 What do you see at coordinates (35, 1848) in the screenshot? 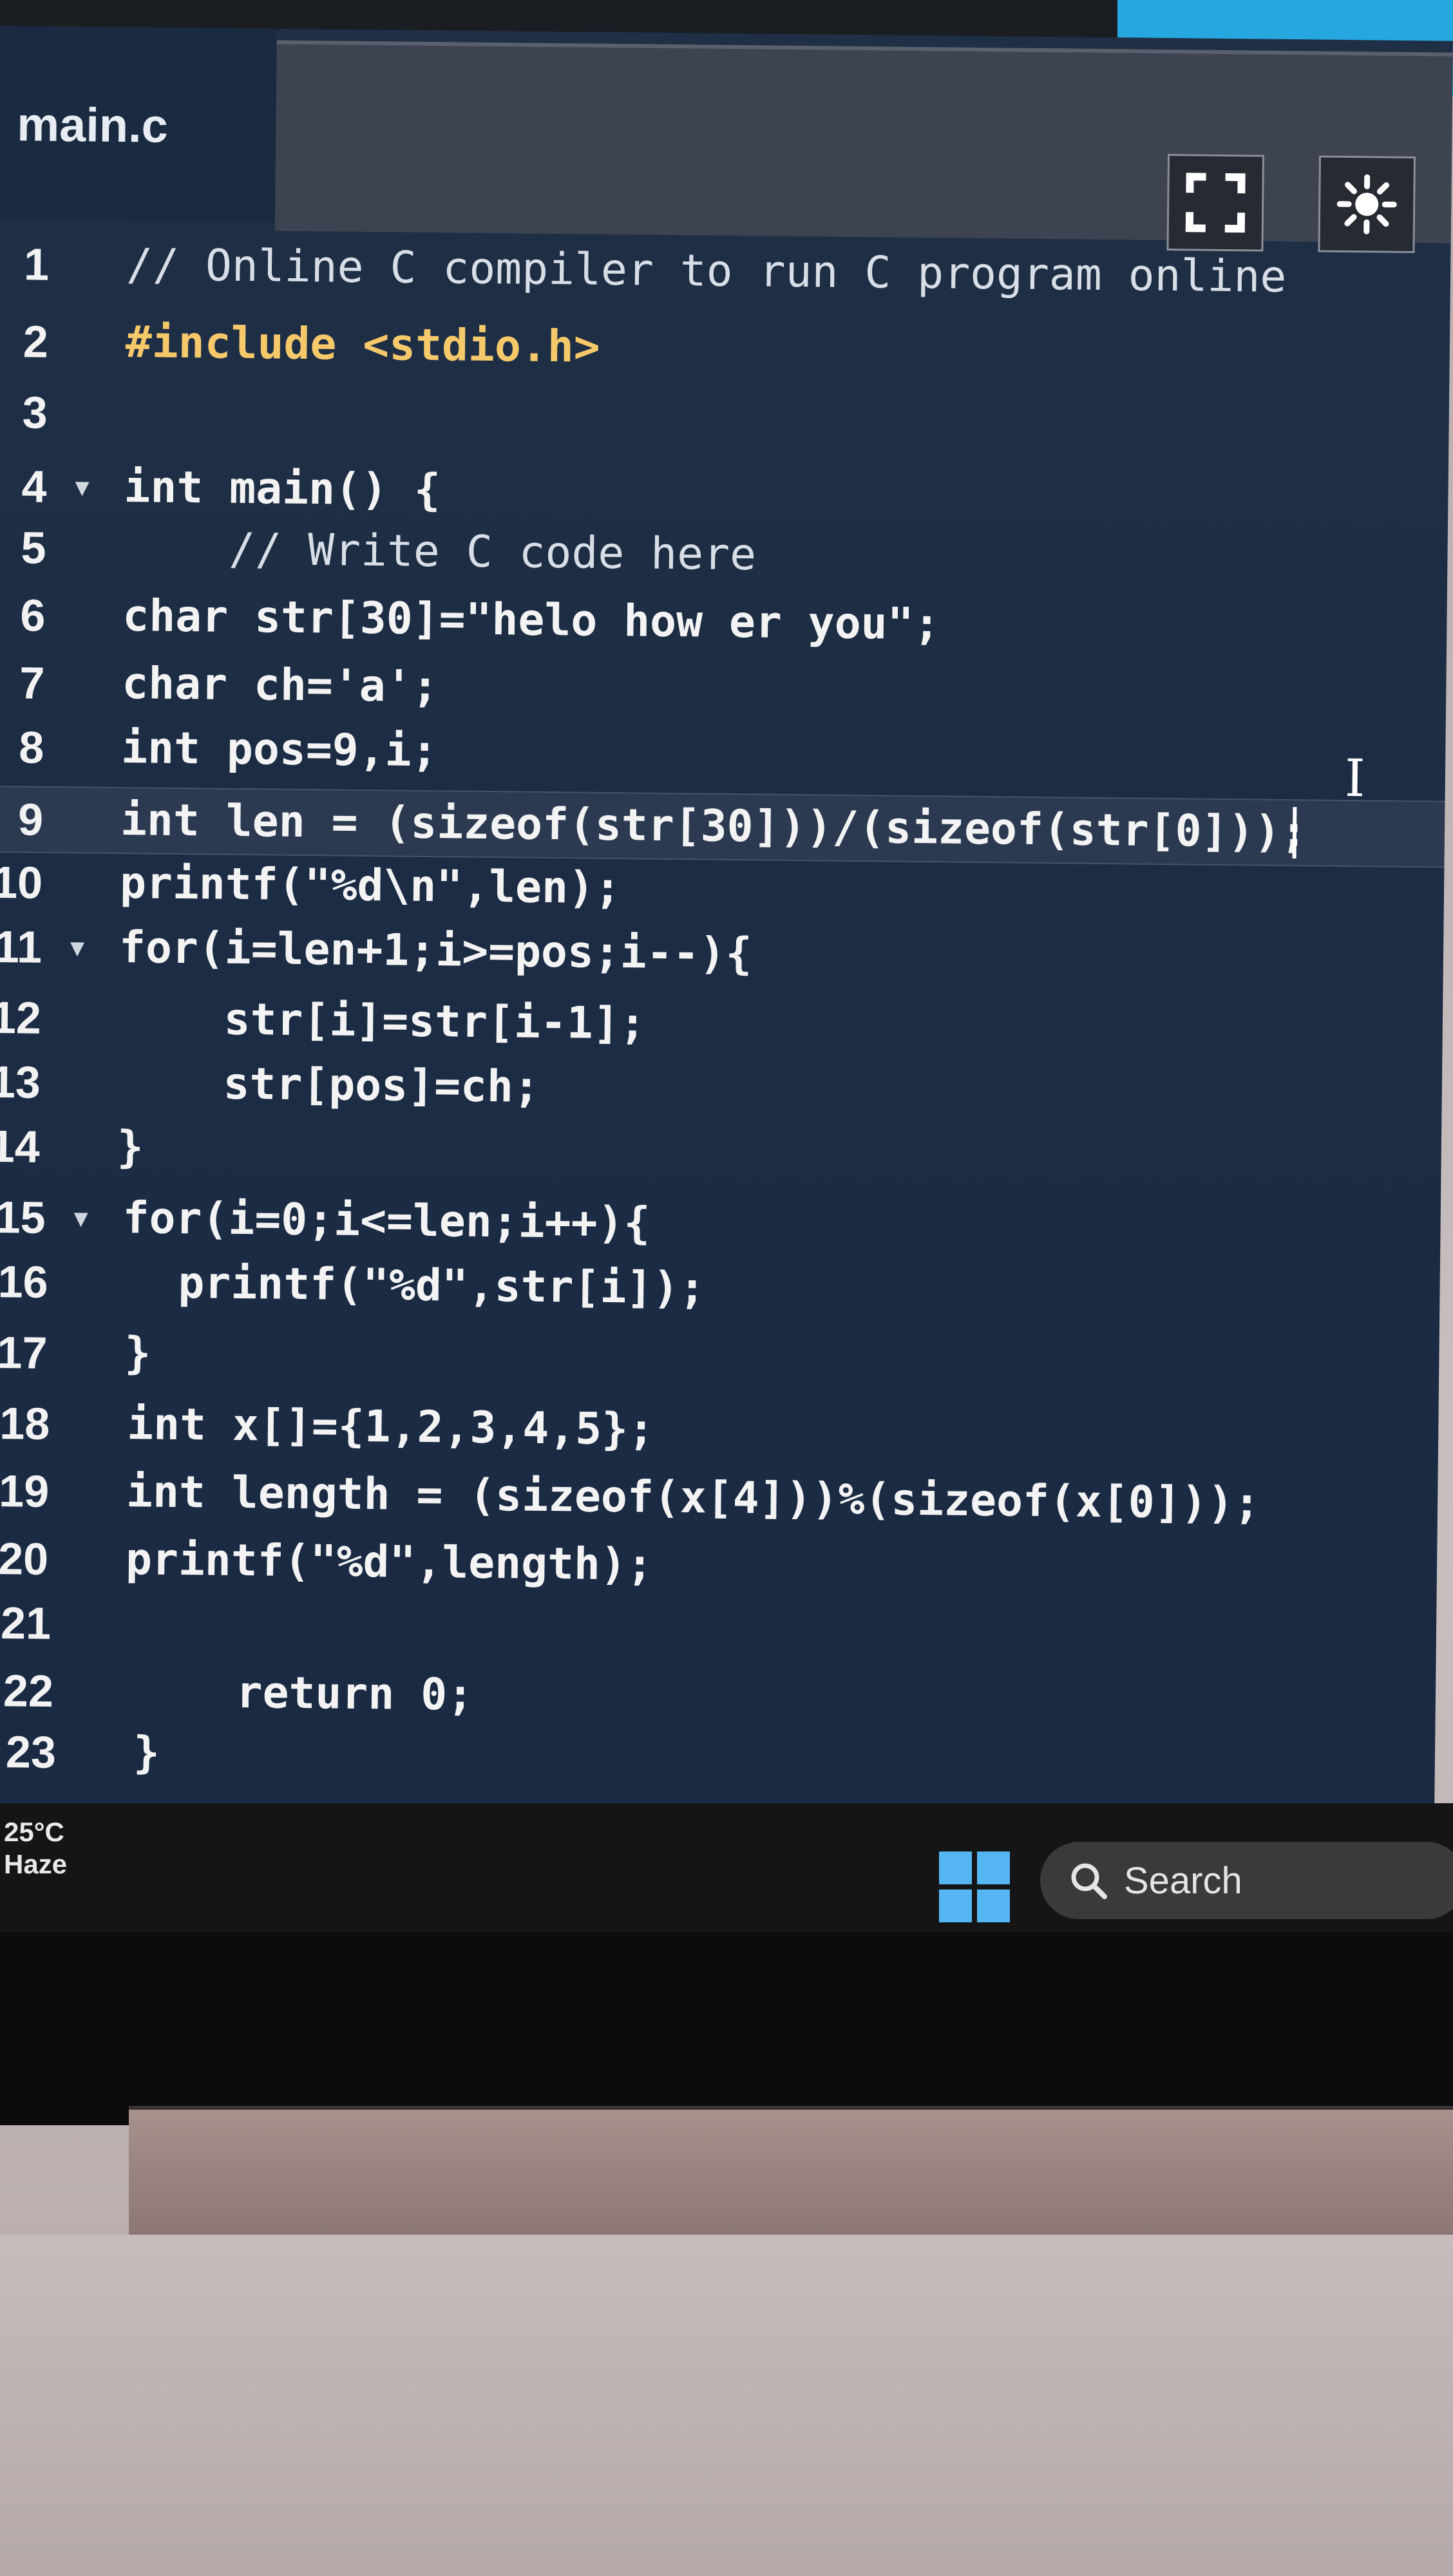
I see `weather-widget: 25°C Haze` at bounding box center [35, 1848].